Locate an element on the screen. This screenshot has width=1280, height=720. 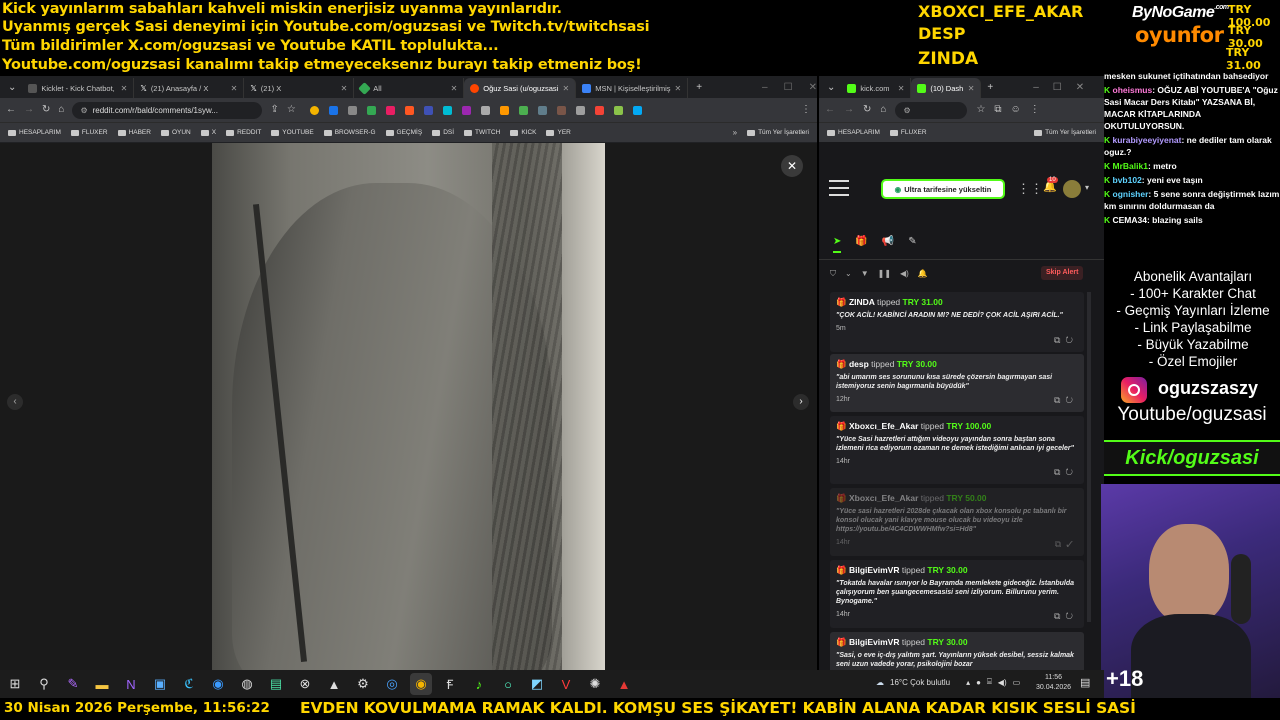
chat-username: kurabiyeeyiyenat is located at coordinates (1147, 140).